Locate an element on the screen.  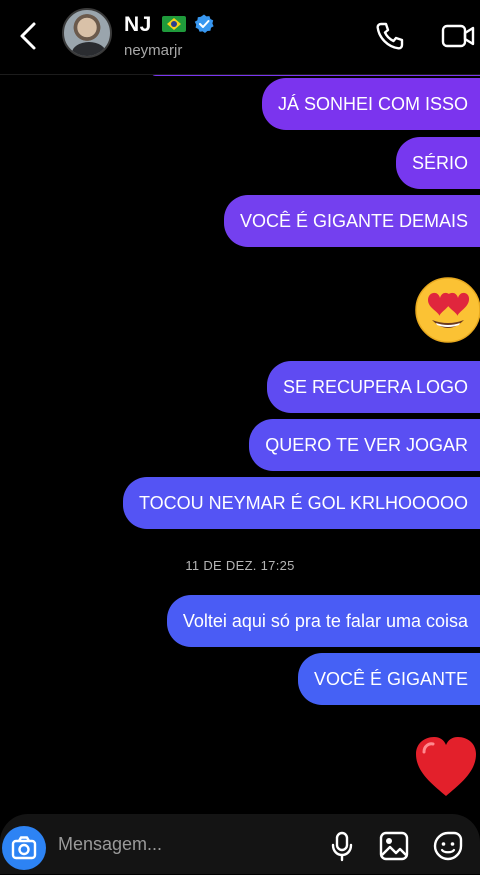
sticker-icon is located at coordinates (448, 846).